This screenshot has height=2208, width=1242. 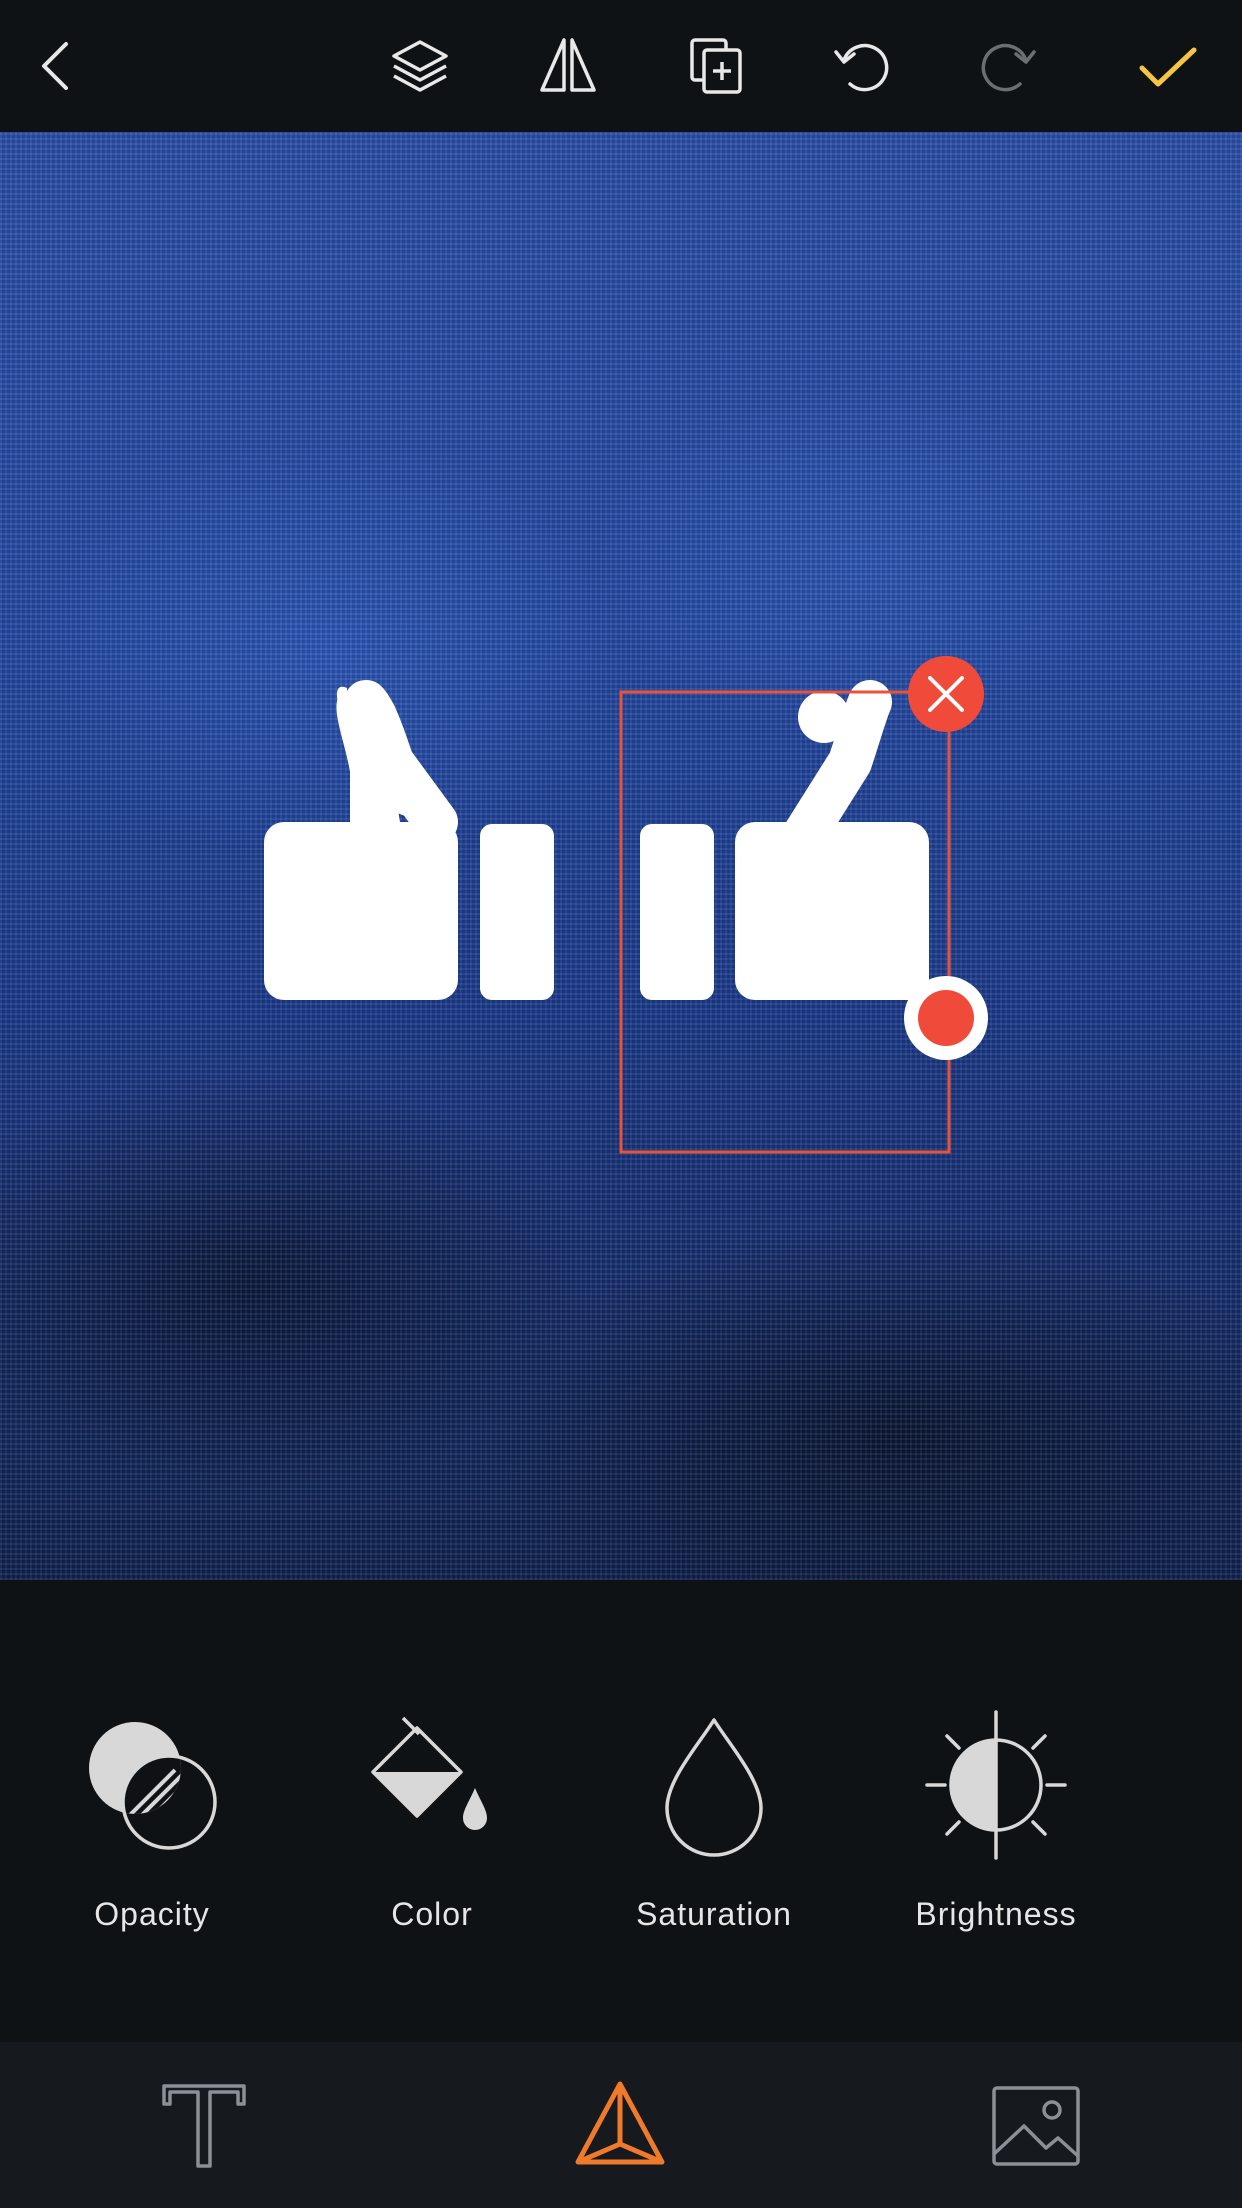 I want to click on sticker-layer, so click(x=626, y=905).